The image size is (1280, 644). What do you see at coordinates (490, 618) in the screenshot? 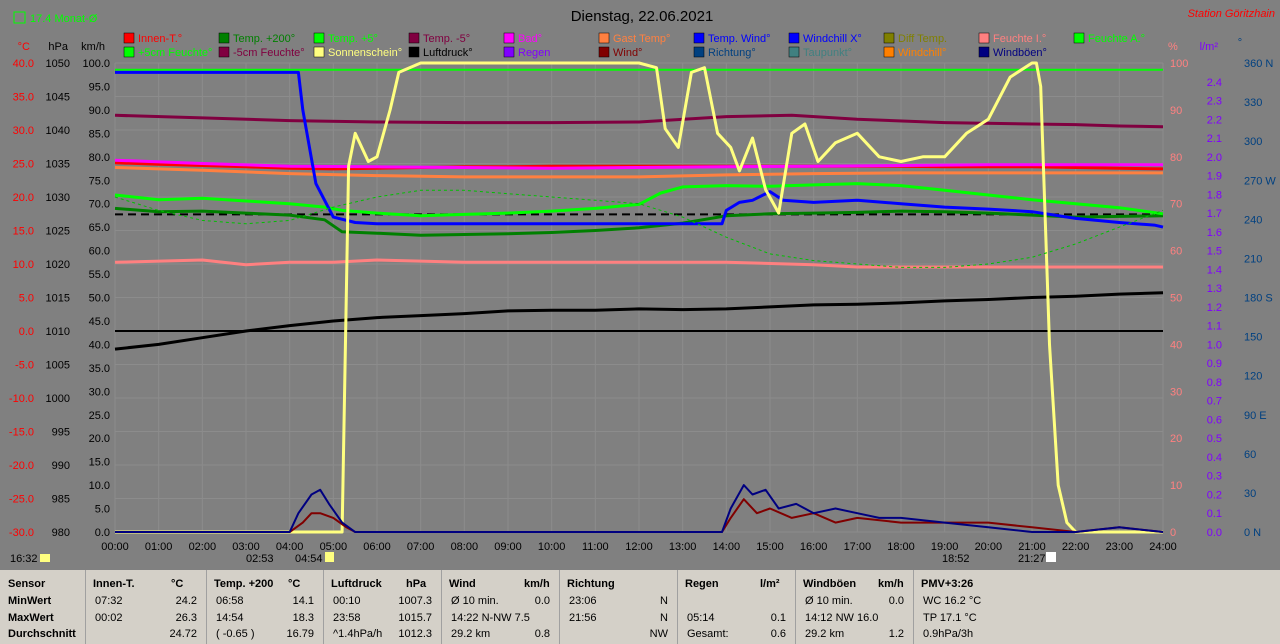
I see `cell-time: 14:22 N-NW 7.5` at bounding box center [490, 618].